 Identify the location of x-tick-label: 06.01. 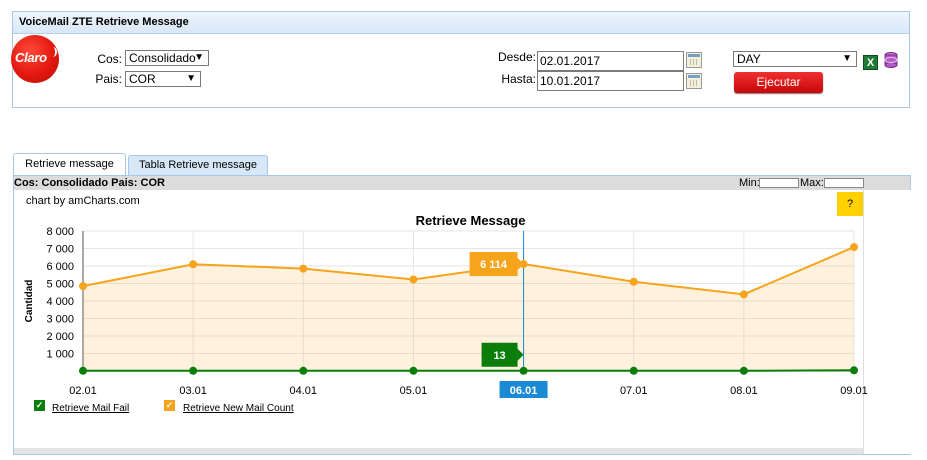
(524, 391).